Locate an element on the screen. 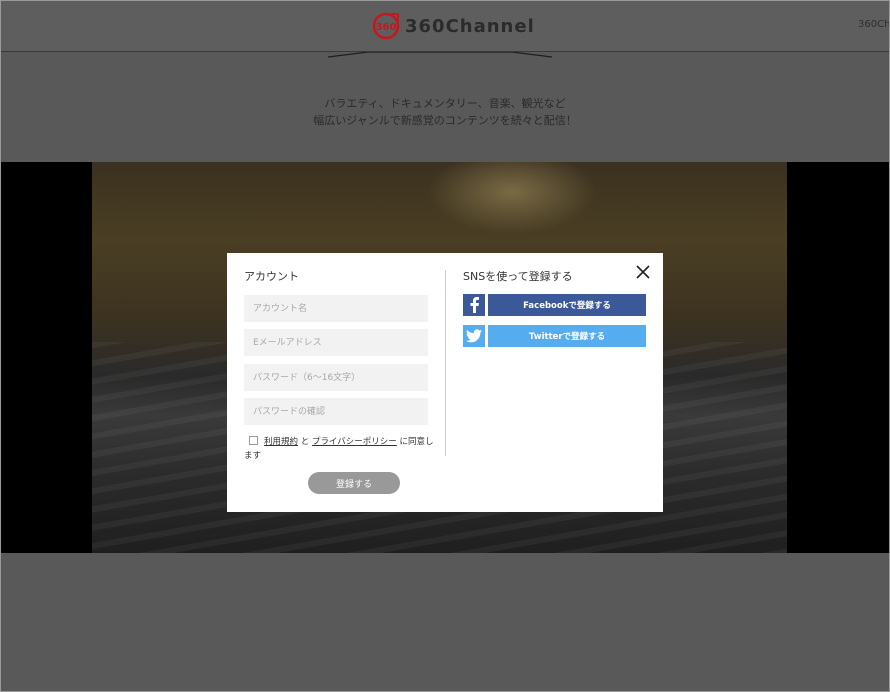  twitter-register-button: Twitterで登録する is located at coordinates (554, 336).